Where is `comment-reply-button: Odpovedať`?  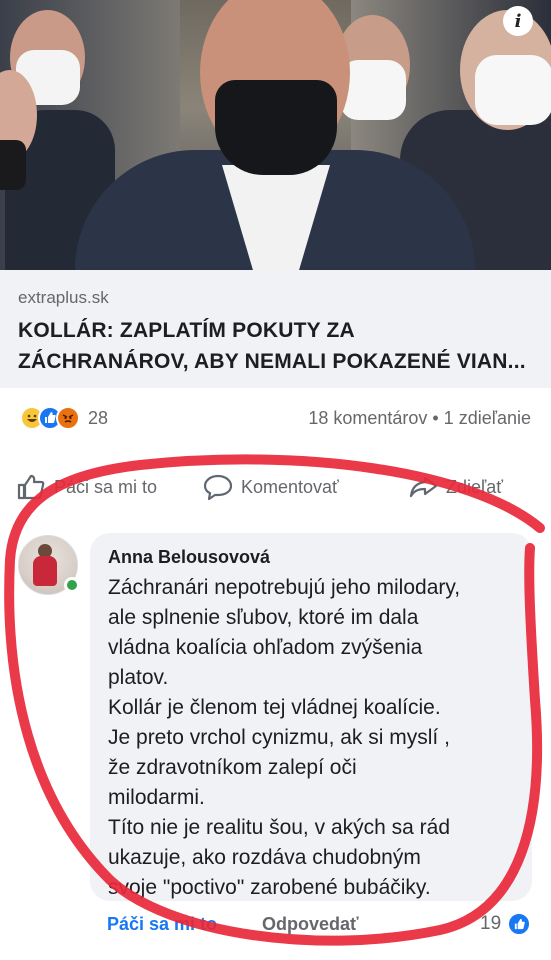
comment-reply-button: Odpovedať is located at coordinates (310, 924).